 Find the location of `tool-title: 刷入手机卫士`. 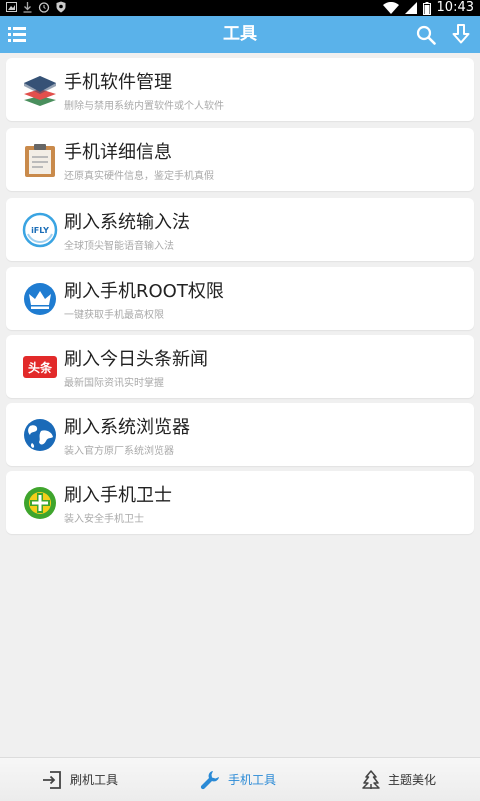

tool-title: 刷入手机卫士 is located at coordinates (118, 495).